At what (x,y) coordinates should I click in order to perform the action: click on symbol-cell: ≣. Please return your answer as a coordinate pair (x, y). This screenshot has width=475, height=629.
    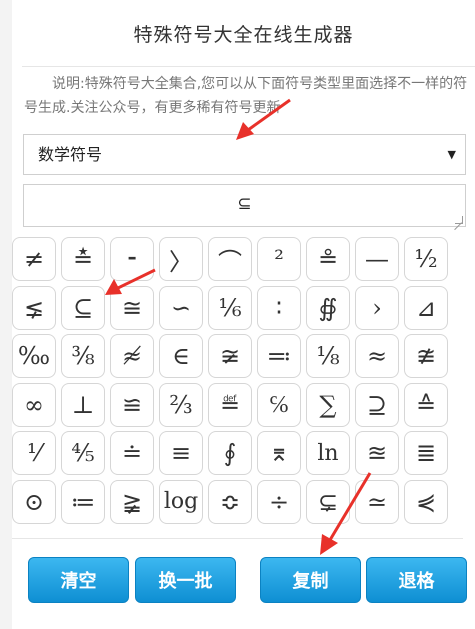
    Looking at the image, I should click on (426, 453).